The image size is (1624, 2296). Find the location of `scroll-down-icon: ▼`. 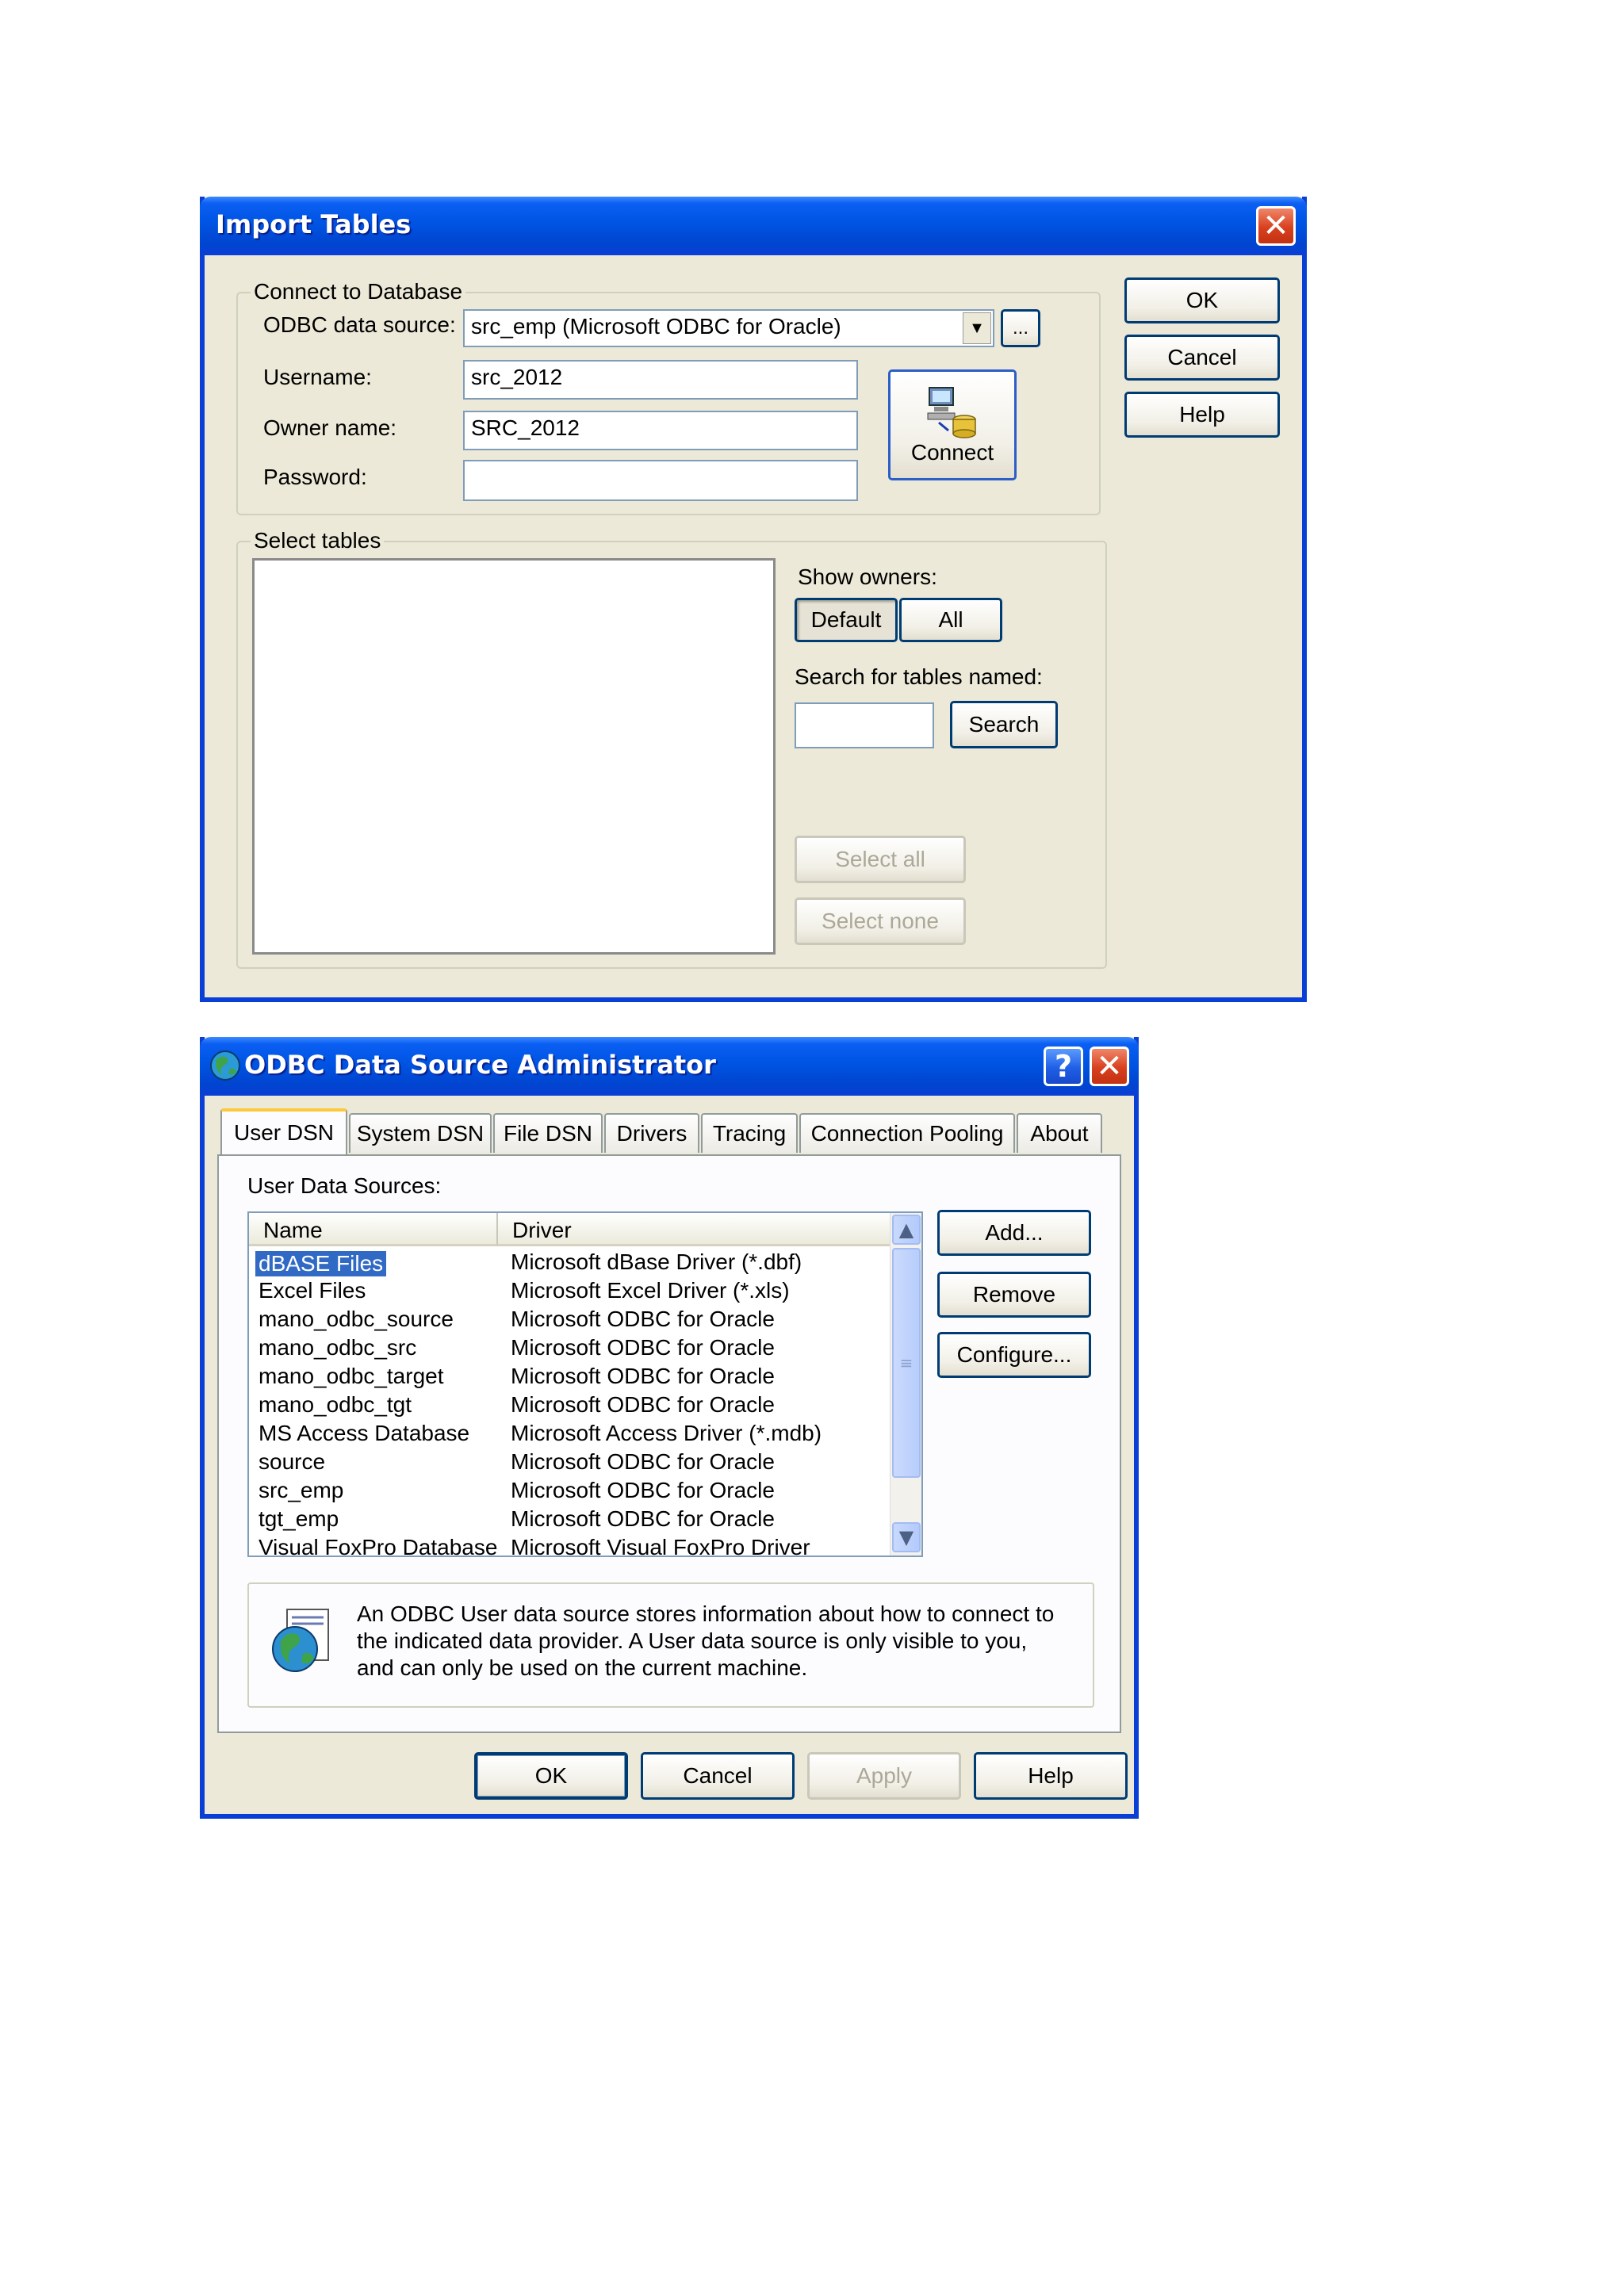

scroll-down-icon: ▼ is located at coordinates (906, 1537).